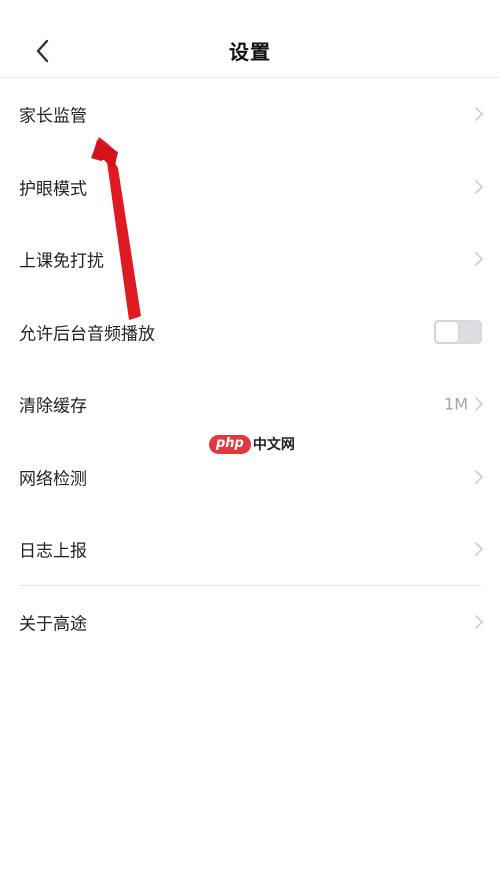 The width and height of the screenshot is (500, 889). I want to click on toggle-knob, so click(447, 331).